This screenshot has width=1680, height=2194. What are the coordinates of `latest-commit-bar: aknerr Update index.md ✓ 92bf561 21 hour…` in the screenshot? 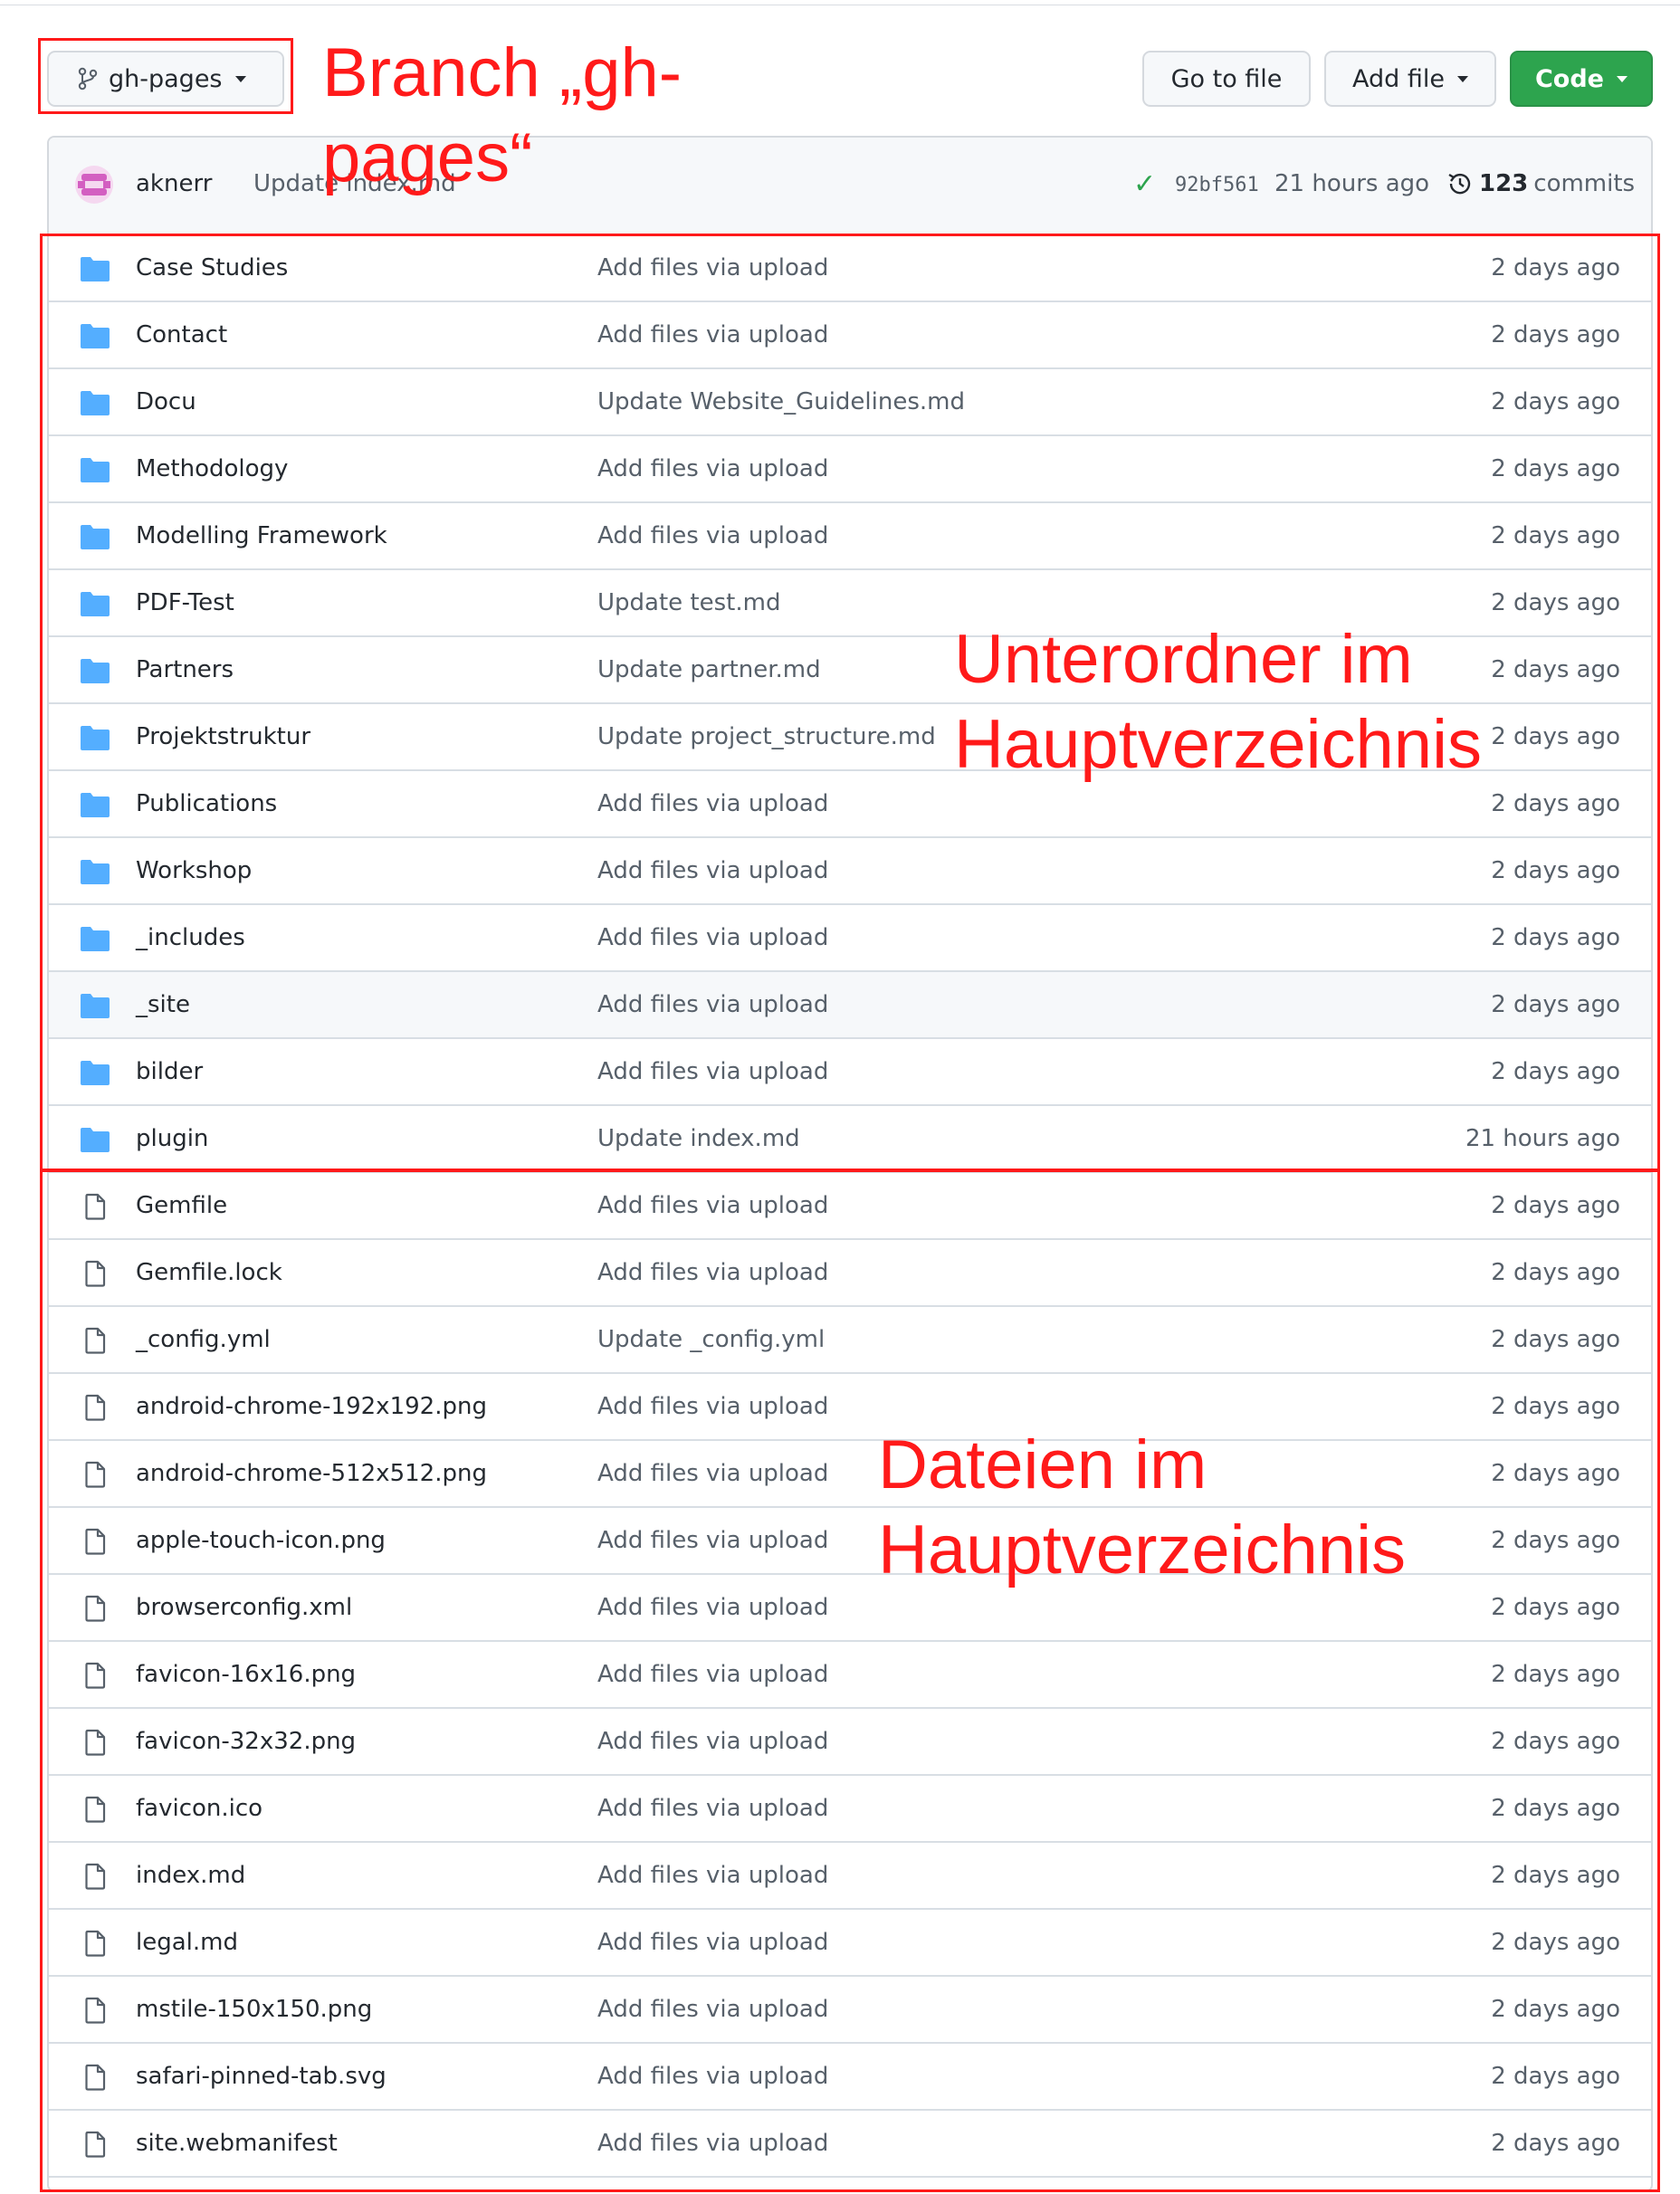 It's located at (850, 187).